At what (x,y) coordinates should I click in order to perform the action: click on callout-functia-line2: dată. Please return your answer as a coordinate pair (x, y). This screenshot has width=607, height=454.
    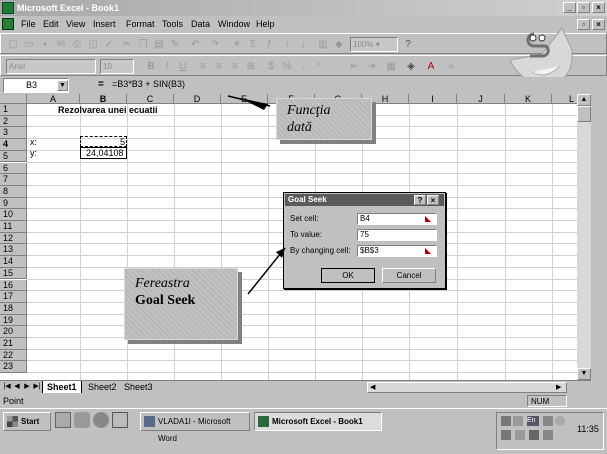
    Looking at the image, I should click on (299, 127).